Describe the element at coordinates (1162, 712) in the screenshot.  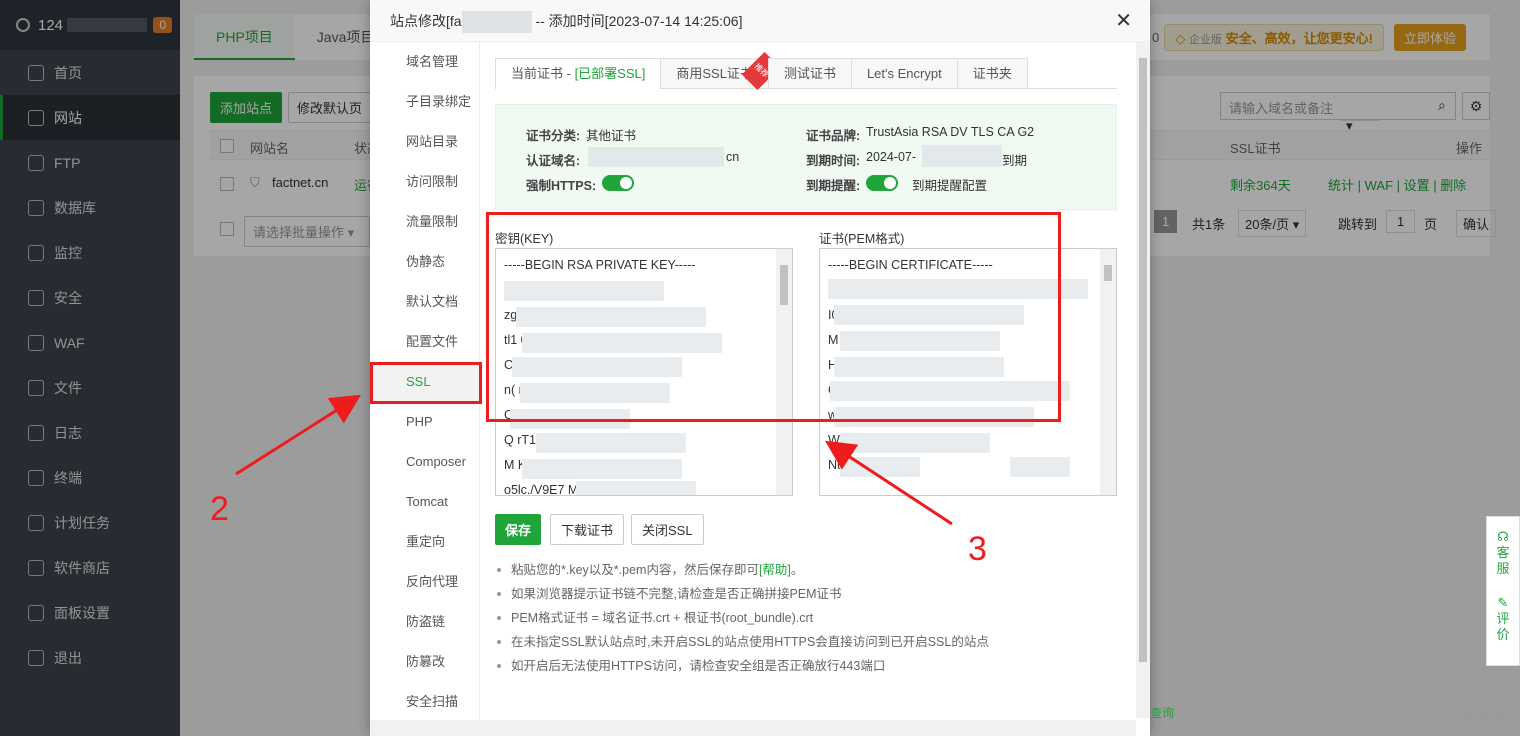
I see `query-link: 查询` at that location.